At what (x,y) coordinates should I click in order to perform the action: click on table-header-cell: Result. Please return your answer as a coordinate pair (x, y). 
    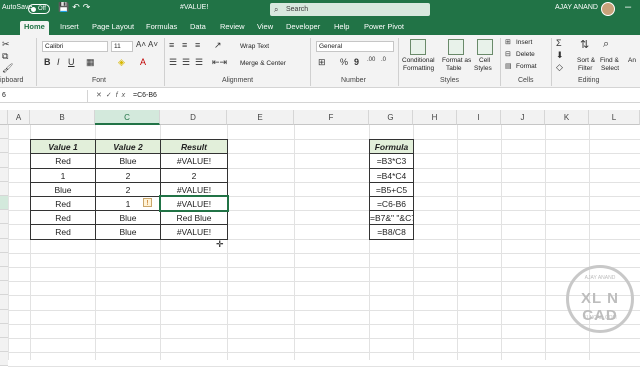
    Looking at the image, I should click on (194, 147).